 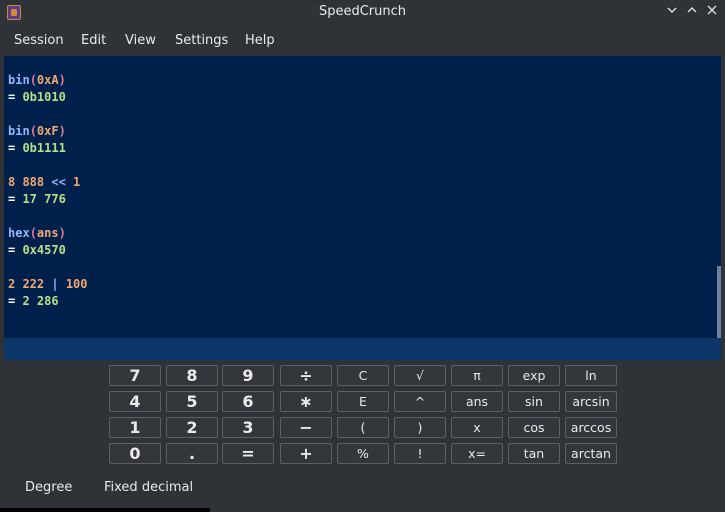 I want to click on key-ans-button: ans, so click(x=477, y=401).